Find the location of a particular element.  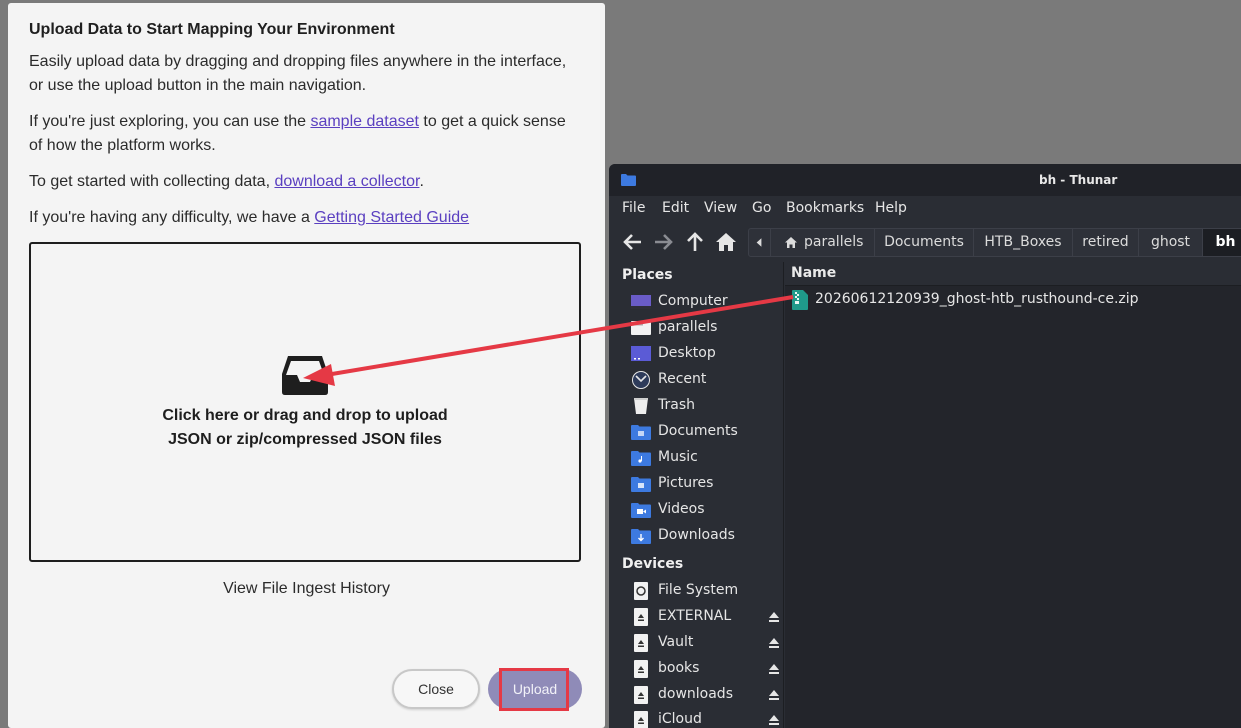

folder-icon is located at coordinates (628, 180).